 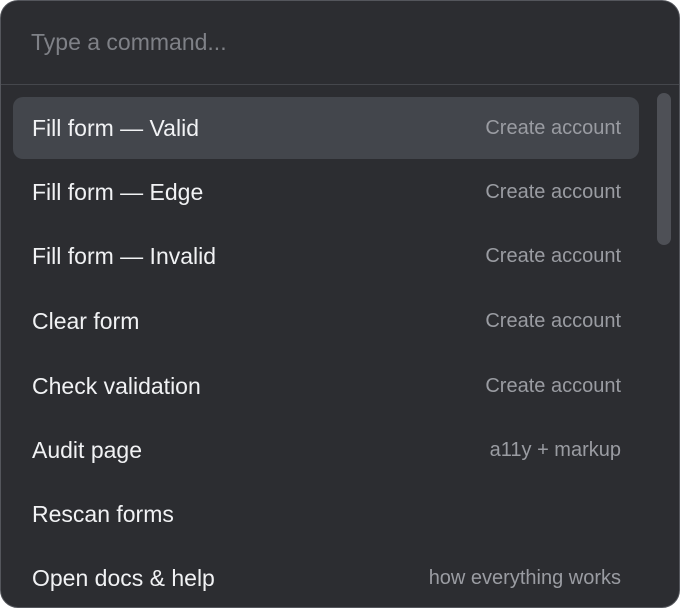 I want to click on command-item-audit-page: Audit page a11y + markup, so click(x=326, y=450).